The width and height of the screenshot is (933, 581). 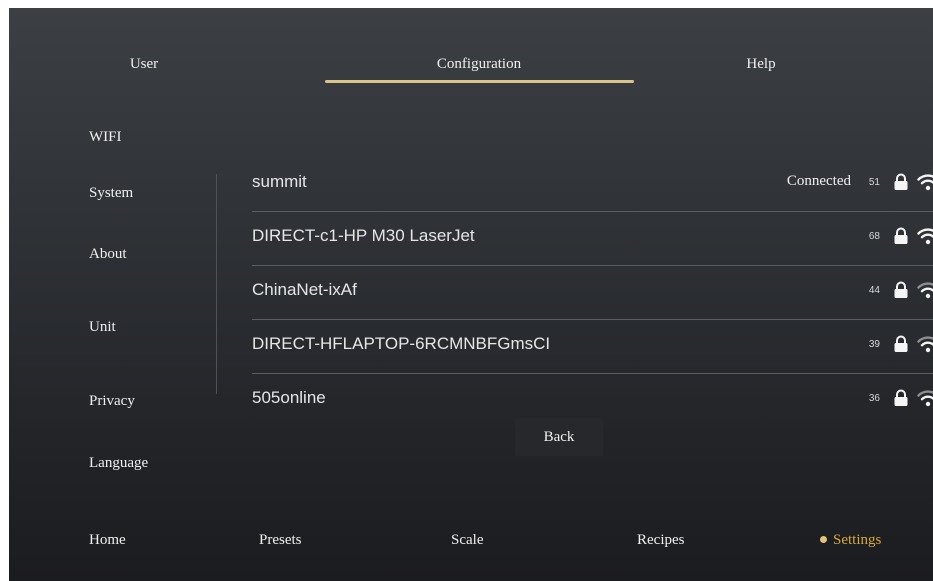 I want to click on signal-strength: 51, so click(x=874, y=182).